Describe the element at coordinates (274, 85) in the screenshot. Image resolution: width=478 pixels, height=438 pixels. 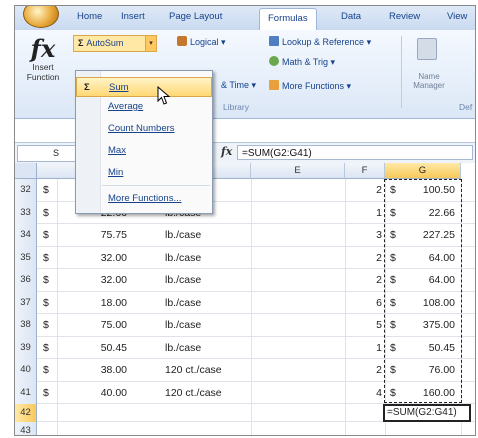
I see `more-functions-icon` at that location.